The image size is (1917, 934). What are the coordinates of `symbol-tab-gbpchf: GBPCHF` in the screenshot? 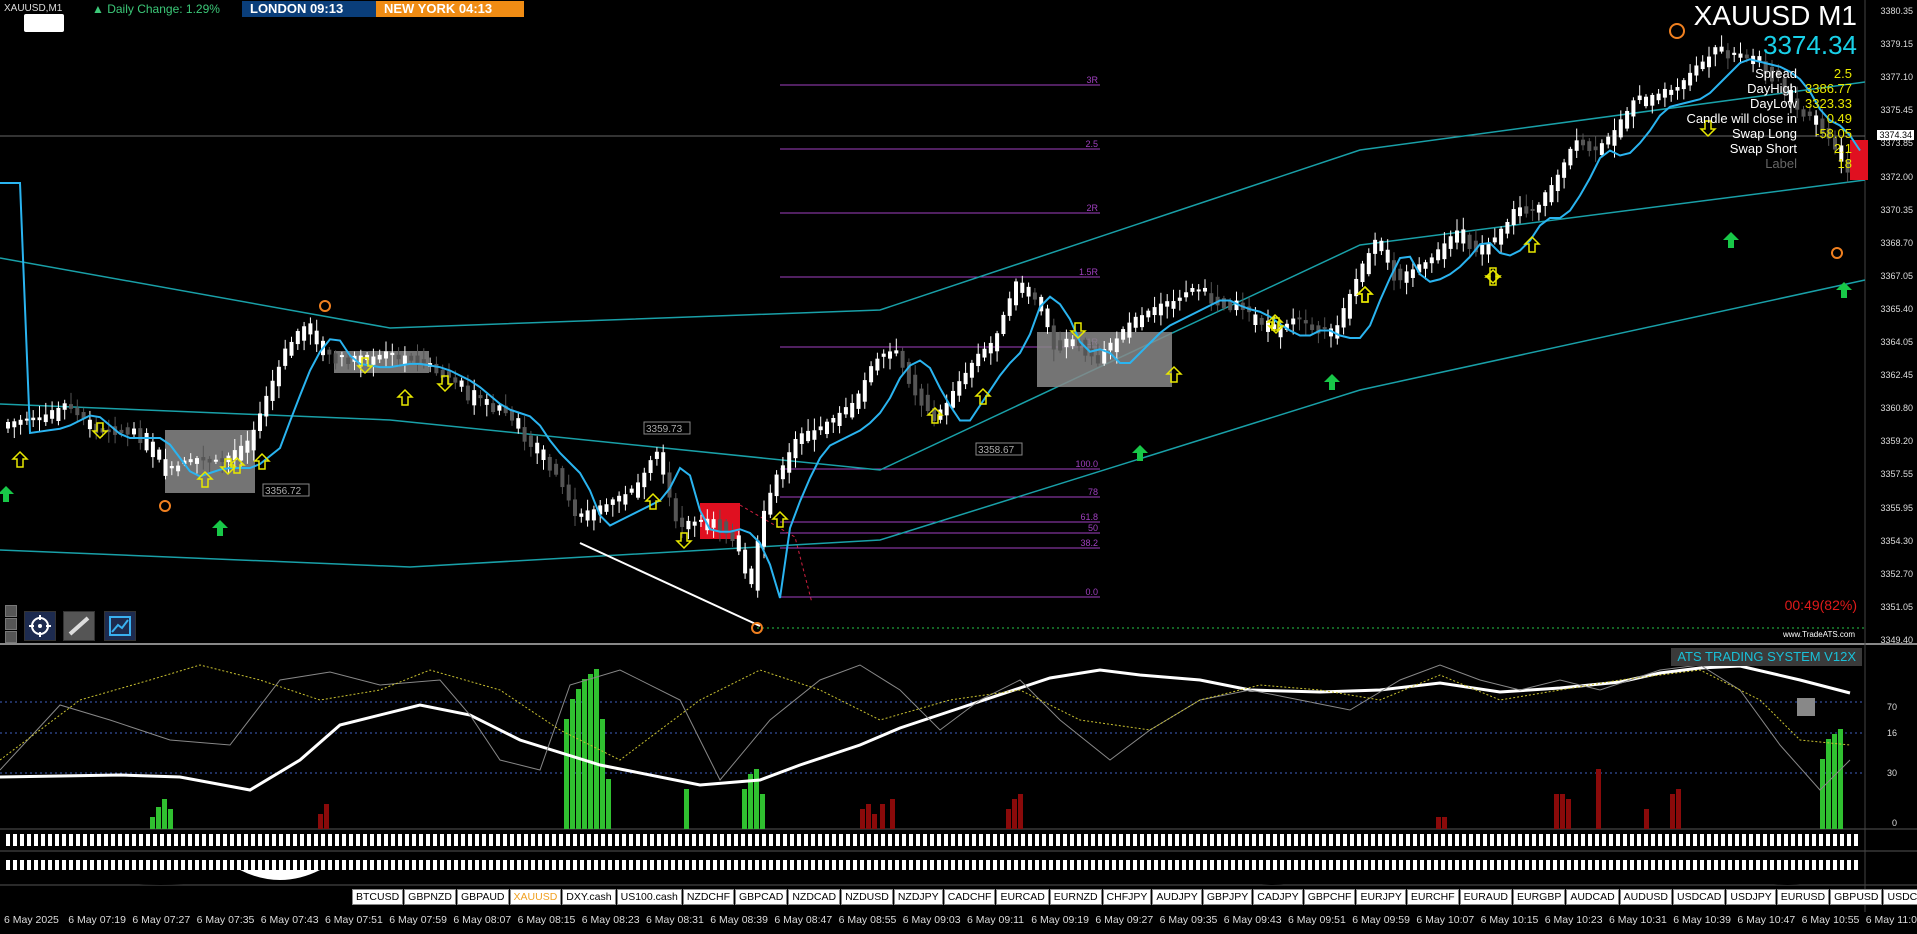 It's located at (1329, 897).